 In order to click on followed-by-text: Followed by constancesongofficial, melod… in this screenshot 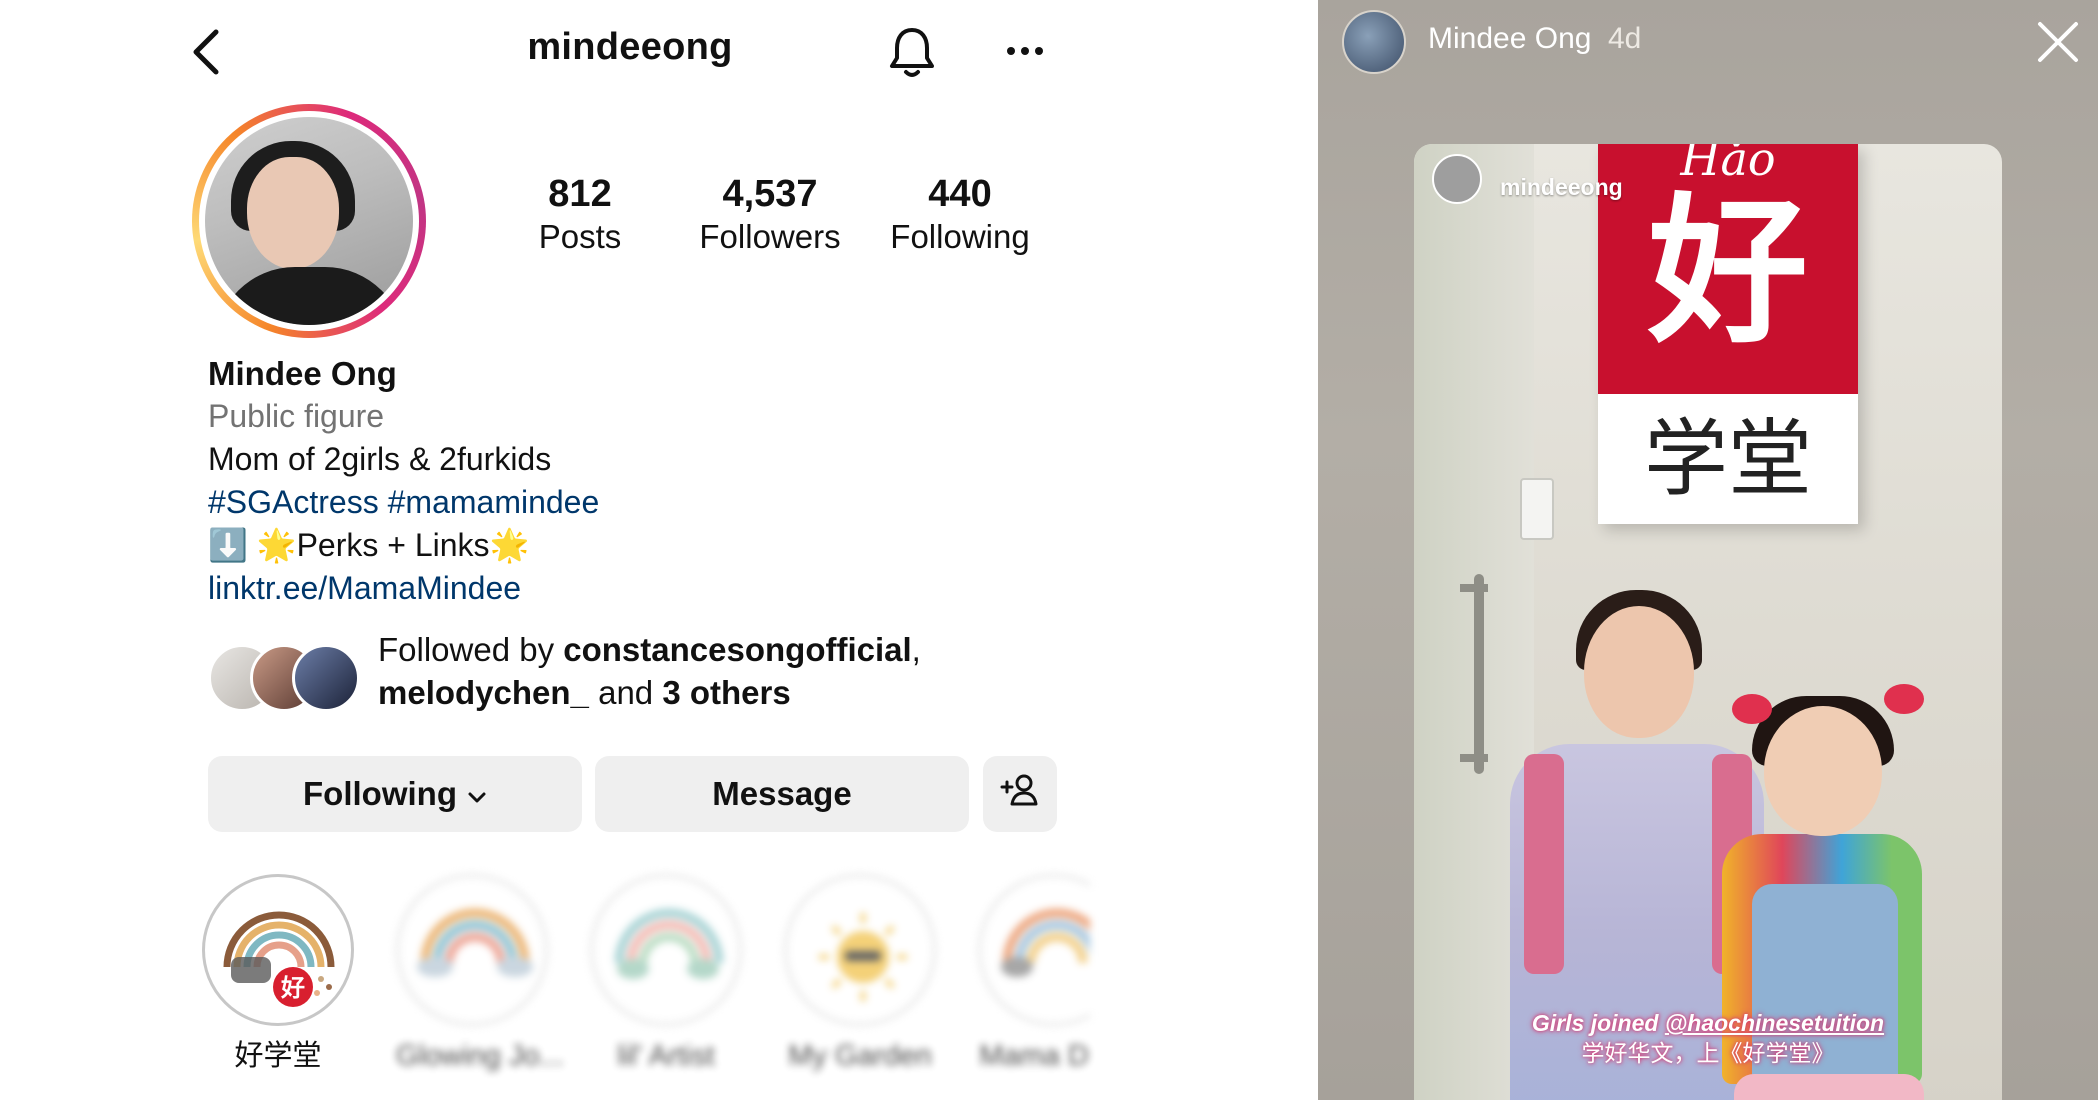, I will do `click(649, 671)`.